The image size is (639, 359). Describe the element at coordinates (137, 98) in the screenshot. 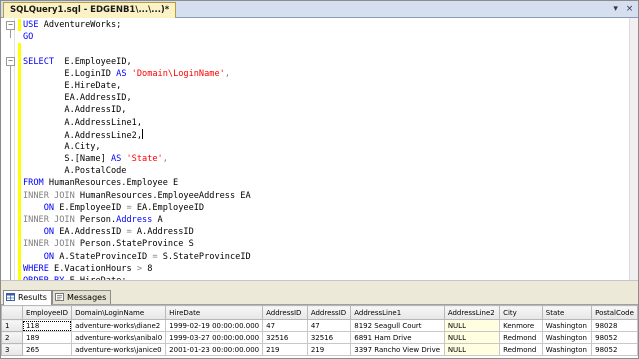

I see `code-line: EA.AddressID,` at that location.